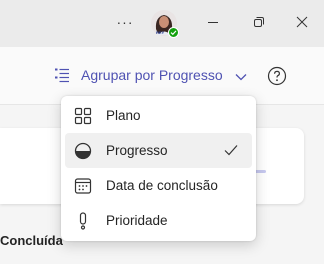 The image size is (324, 264). Describe the element at coordinates (83, 185) in the screenshot. I see `calendar-icon` at that location.